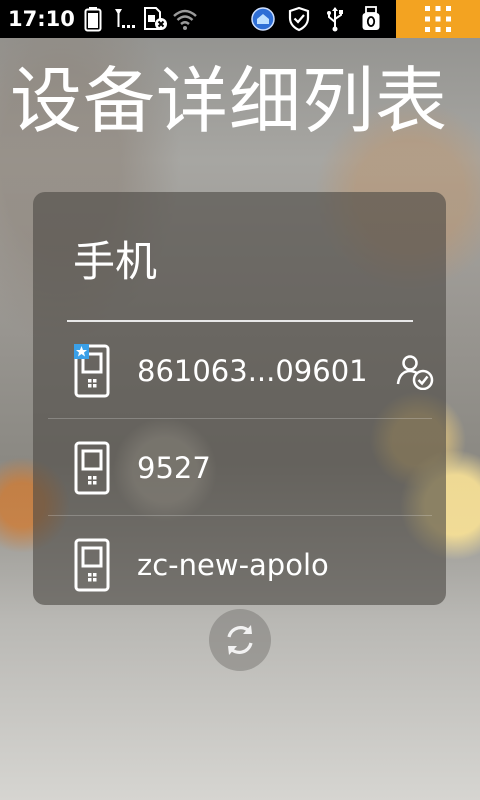 The image size is (480, 800). What do you see at coordinates (240, 467) in the screenshot?
I see `device-row: 9527` at bounding box center [240, 467].